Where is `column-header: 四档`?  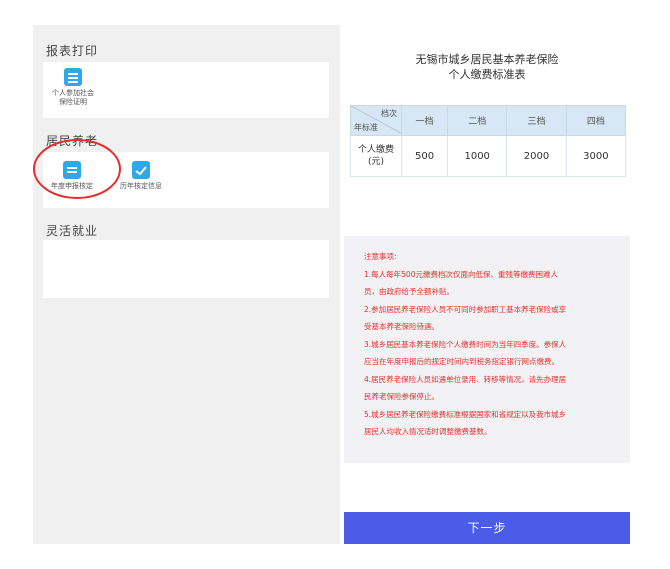
column-header: 四档 is located at coordinates (596, 120).